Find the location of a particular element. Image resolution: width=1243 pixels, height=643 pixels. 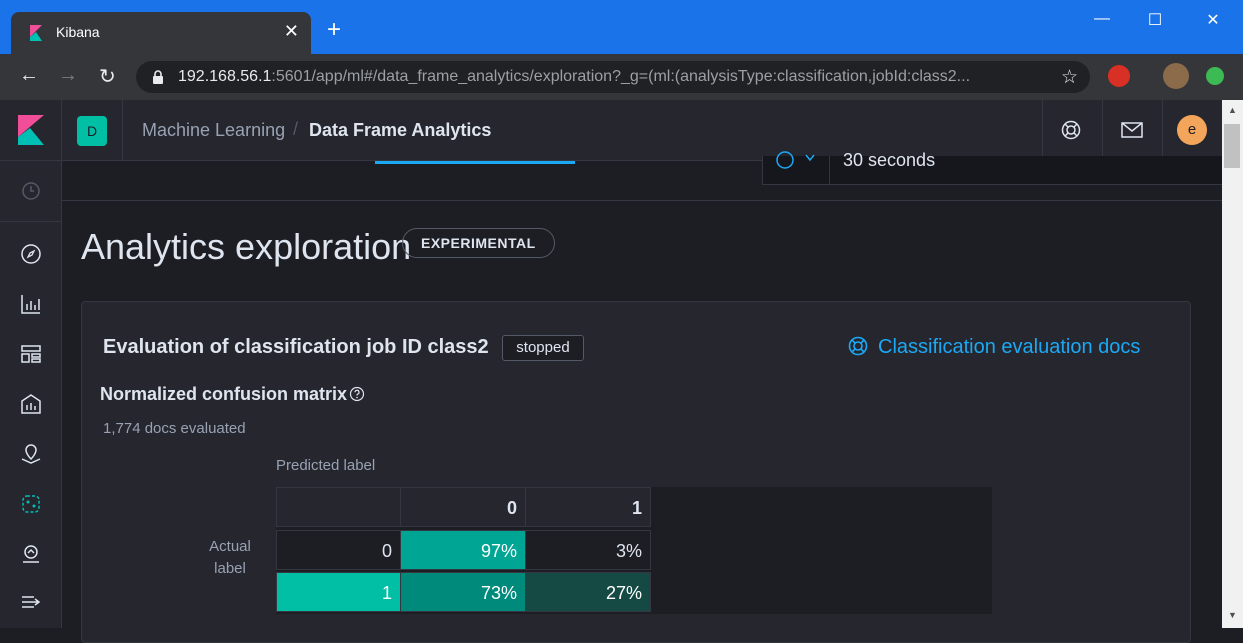

matrix-cell: 27% is located at coordinates (588, 592).